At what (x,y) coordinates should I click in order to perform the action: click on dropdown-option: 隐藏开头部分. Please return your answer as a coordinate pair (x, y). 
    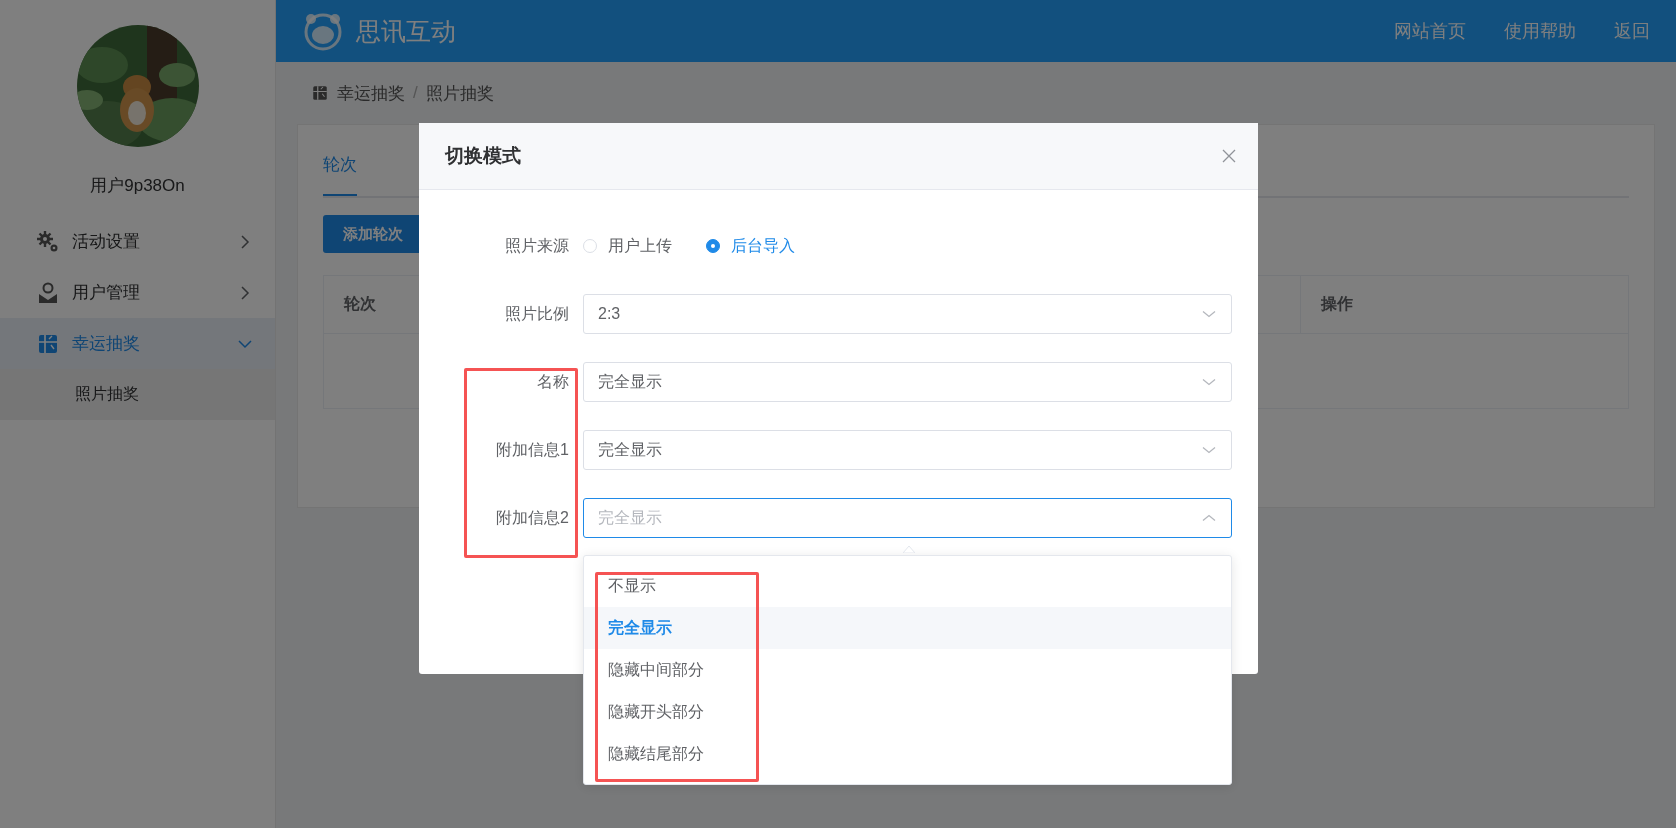
    Looking at the image, I should click on (907, 712).